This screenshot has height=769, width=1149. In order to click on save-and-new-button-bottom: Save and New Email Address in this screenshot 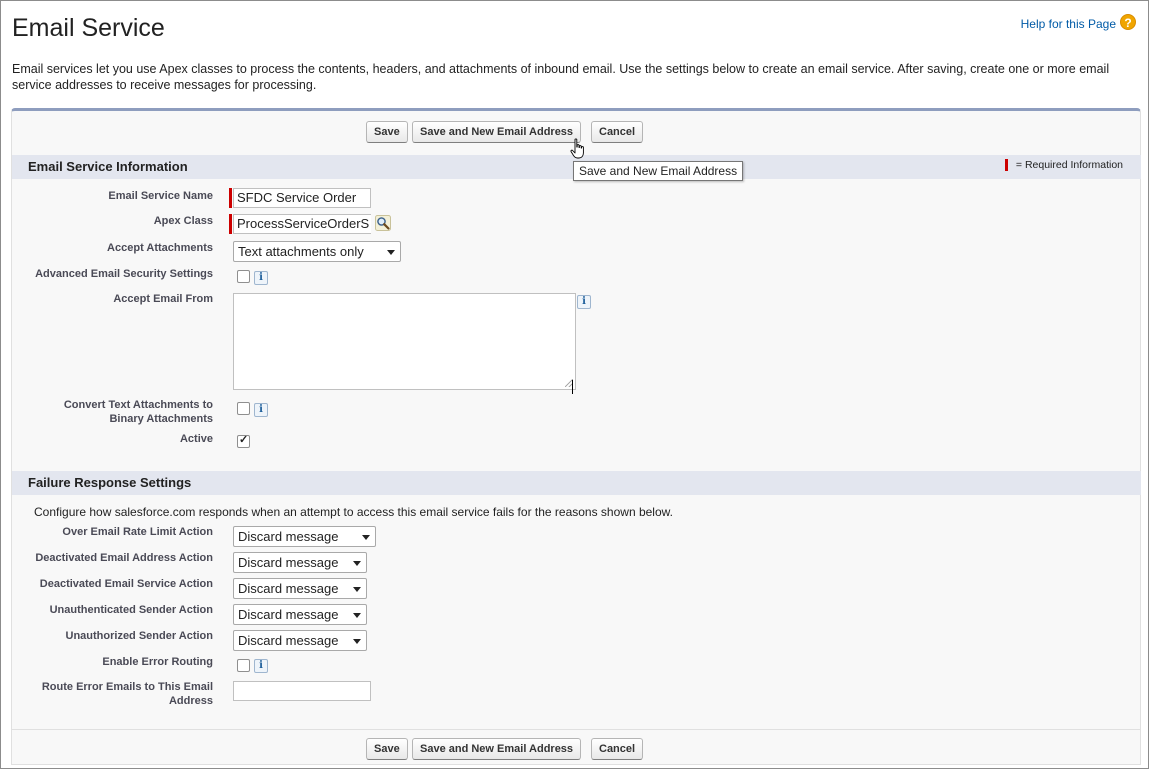, I will do `click(497, 749)`.